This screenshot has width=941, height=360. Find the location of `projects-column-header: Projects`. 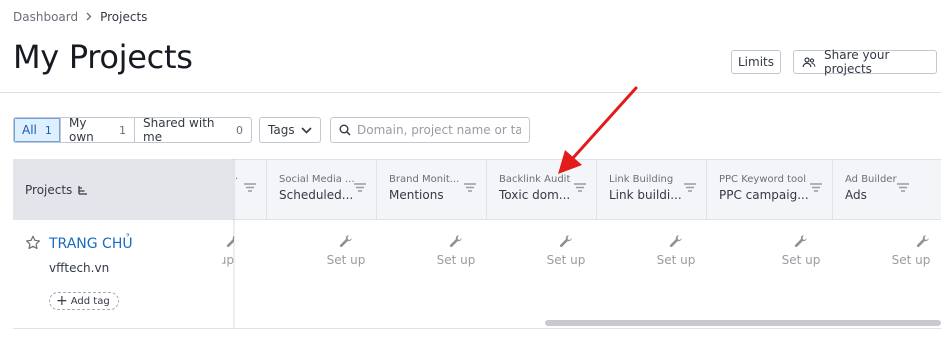

projects-column-header: Projects is located at coordinates (123, 189).